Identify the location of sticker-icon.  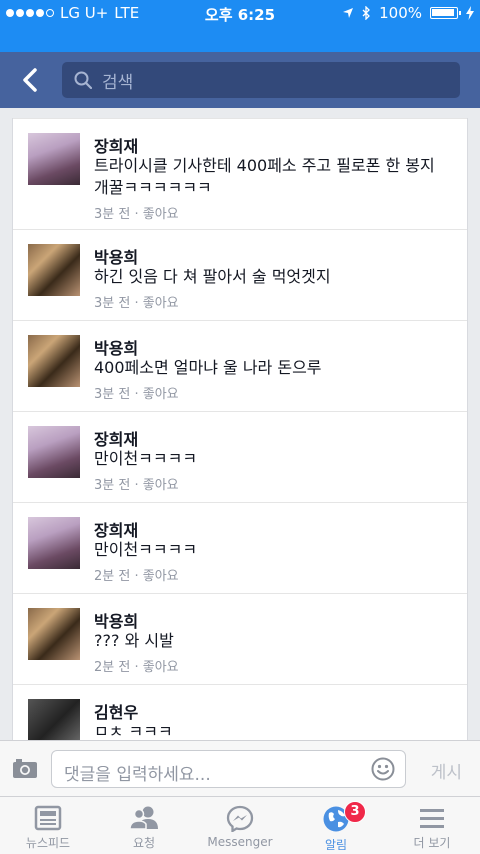
(383, 769).